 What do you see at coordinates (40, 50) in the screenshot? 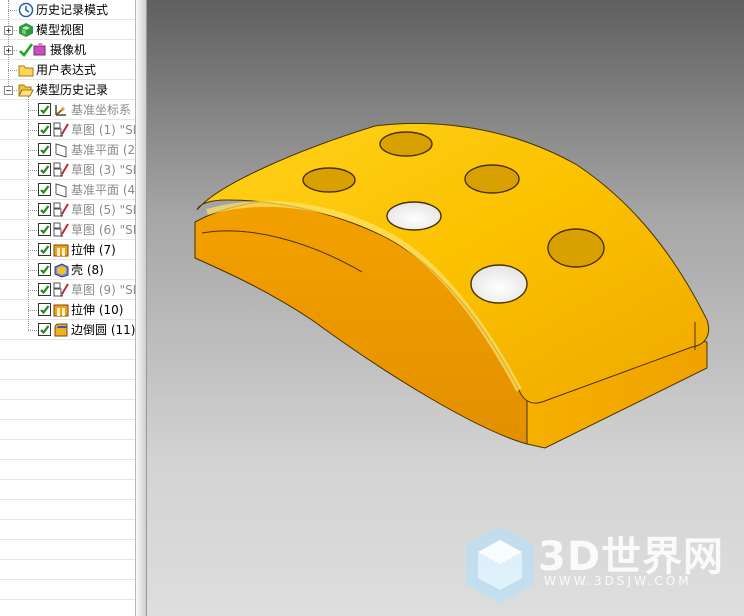
I see `camera-icon` at bounding box center [40, 50].